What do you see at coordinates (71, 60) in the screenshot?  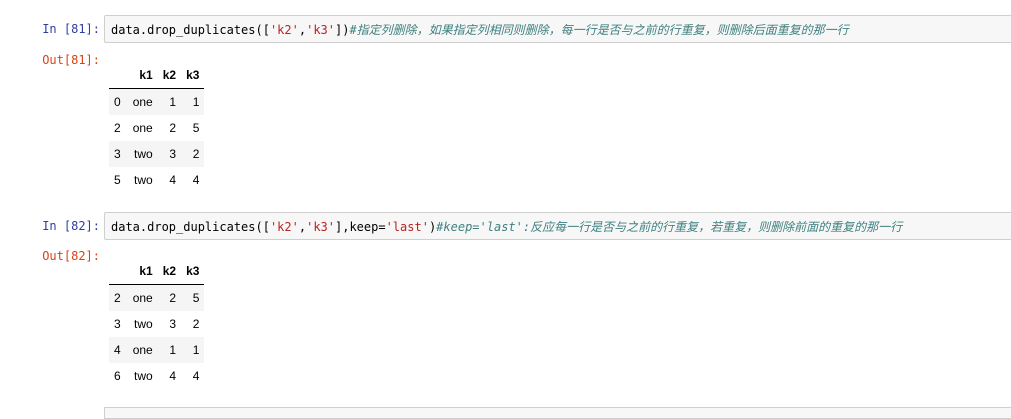 I see `output-prompt: Out[81]:` at bounding box center [71, 60].